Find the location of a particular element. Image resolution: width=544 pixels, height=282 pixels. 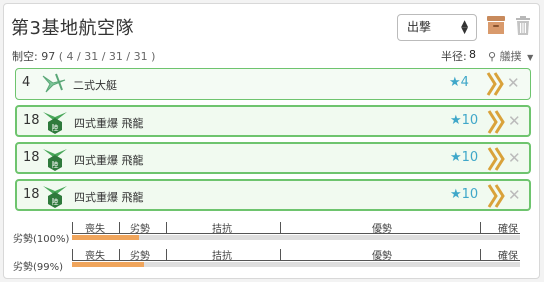

box-icon is located at coordinates (496, 25).